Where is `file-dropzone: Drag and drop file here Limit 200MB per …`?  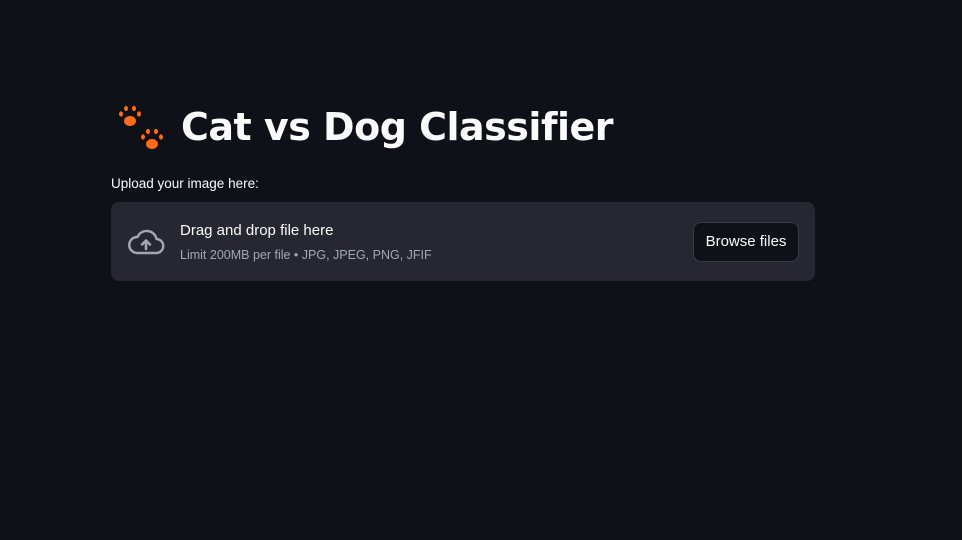
file-dropzone: Drag and drop file here Limit 200MB per … is located at coordinates (463, 241).